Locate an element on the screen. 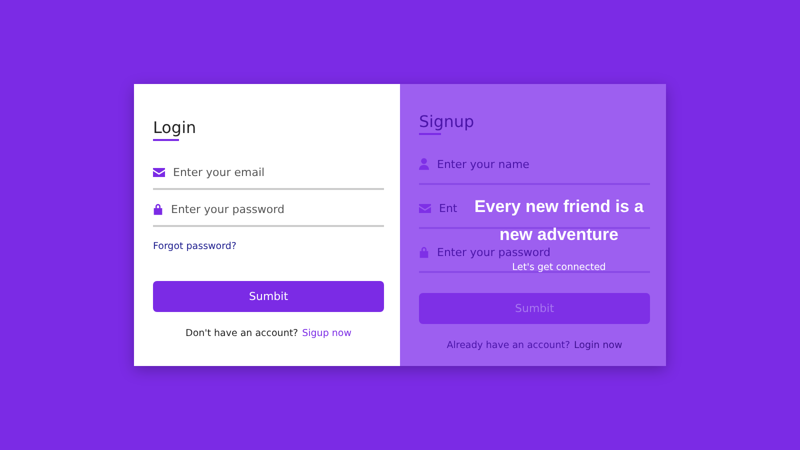 The height and width of the screenshot is (450, 800). login-title: Login is located at coordinates (174, 129).